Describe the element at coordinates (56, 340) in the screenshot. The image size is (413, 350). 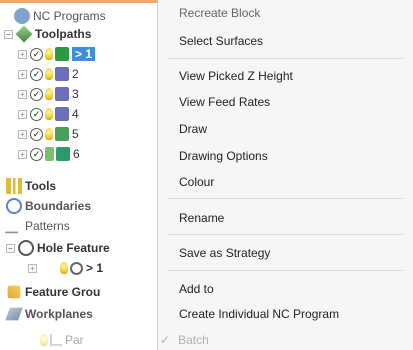
I see `workplane-icon` at that location.